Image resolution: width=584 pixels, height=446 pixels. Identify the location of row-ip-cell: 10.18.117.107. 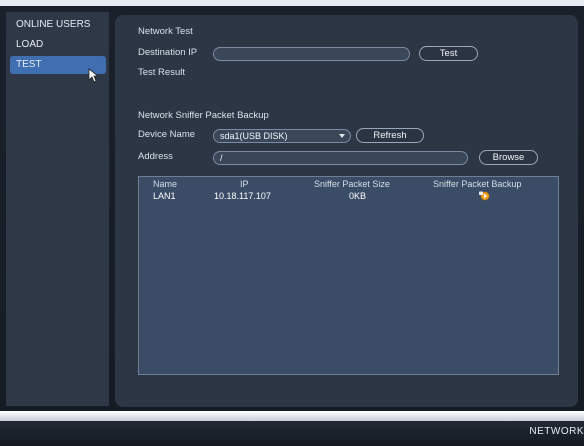
(242, 196).